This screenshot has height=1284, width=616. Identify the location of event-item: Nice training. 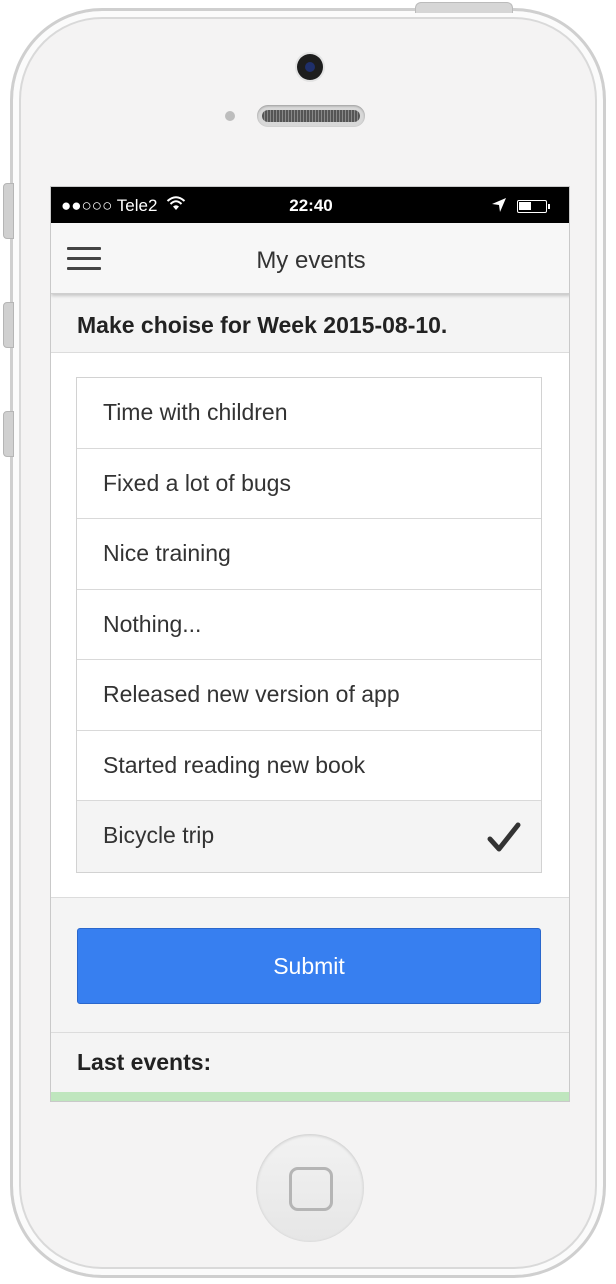
(309, 554).